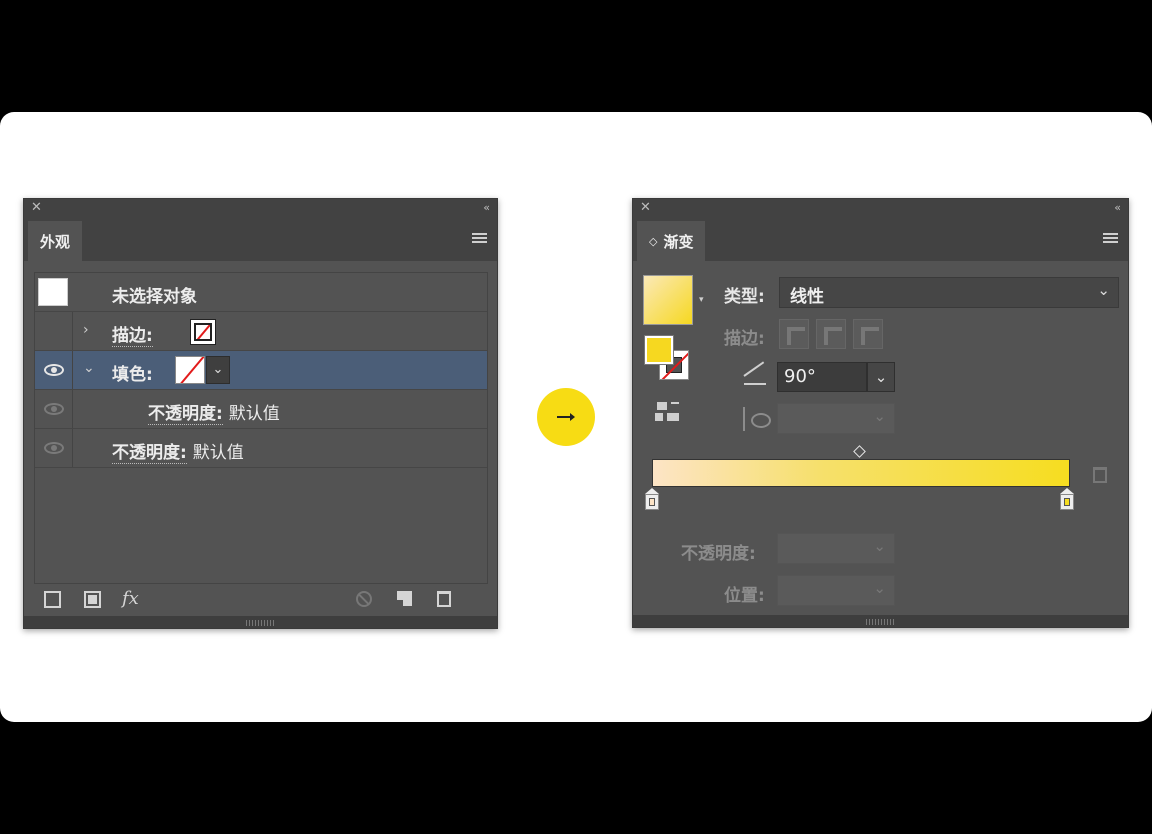 The height and width of the screenshot is (834, 1152). What do you see at coordinates (836, 548) in the screenshot?
I see `opacity-select: ⌄` at bounding box center [836, 548].